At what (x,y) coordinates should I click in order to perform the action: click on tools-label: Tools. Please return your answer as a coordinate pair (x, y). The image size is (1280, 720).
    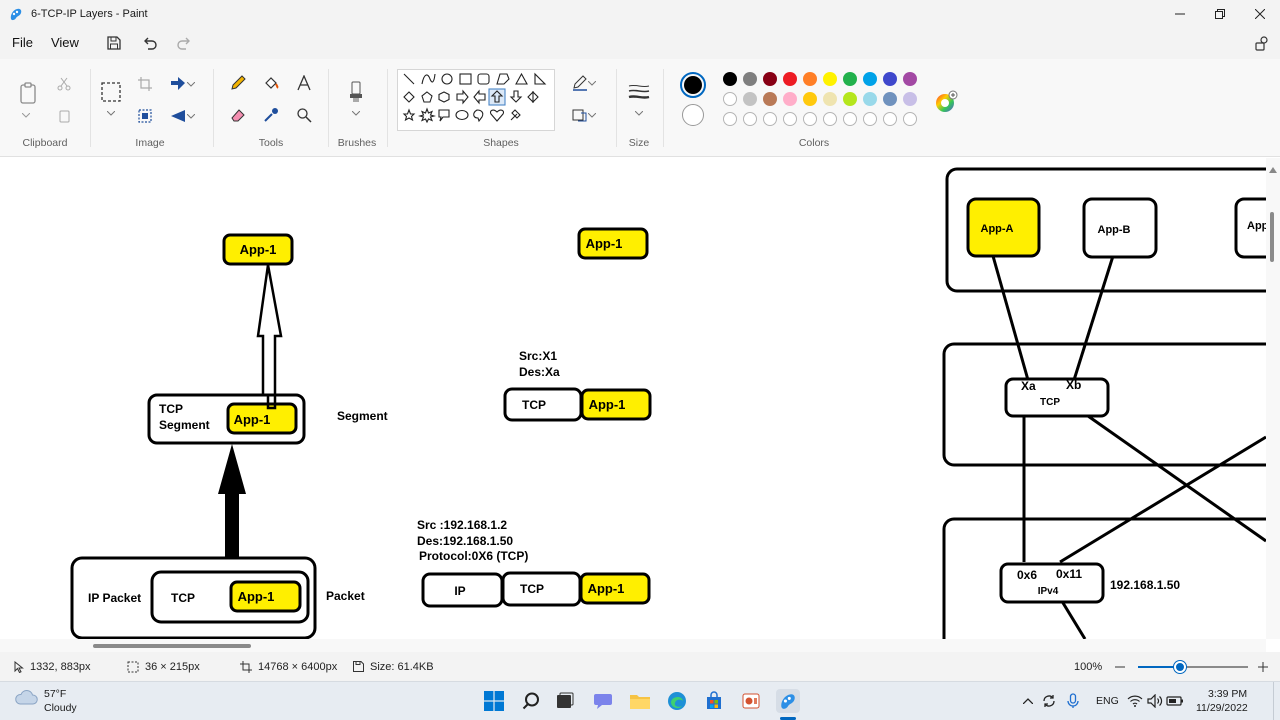
    Looking at the image, I should click on (271, 143).